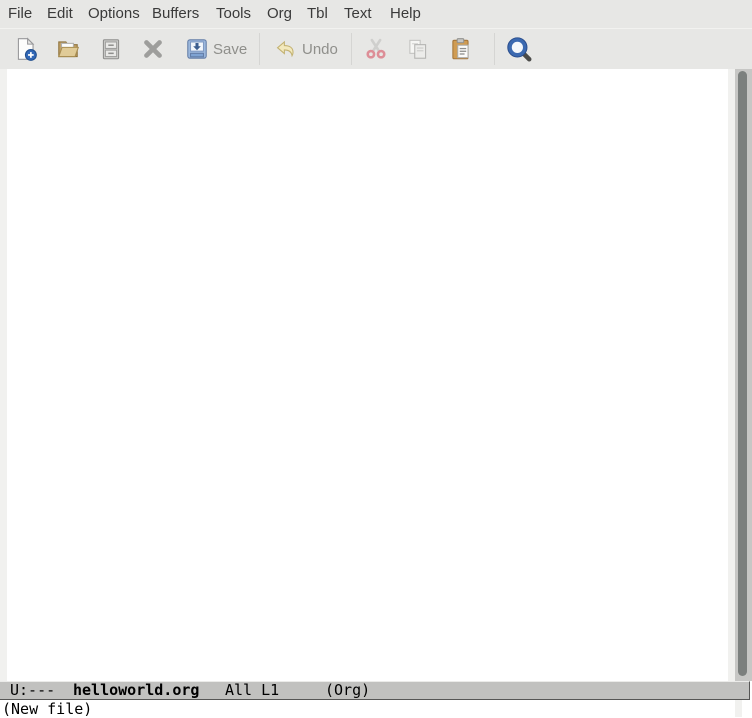 The image size is (752, 718). I want to click on undo-button: Undo, so click(305, 49).